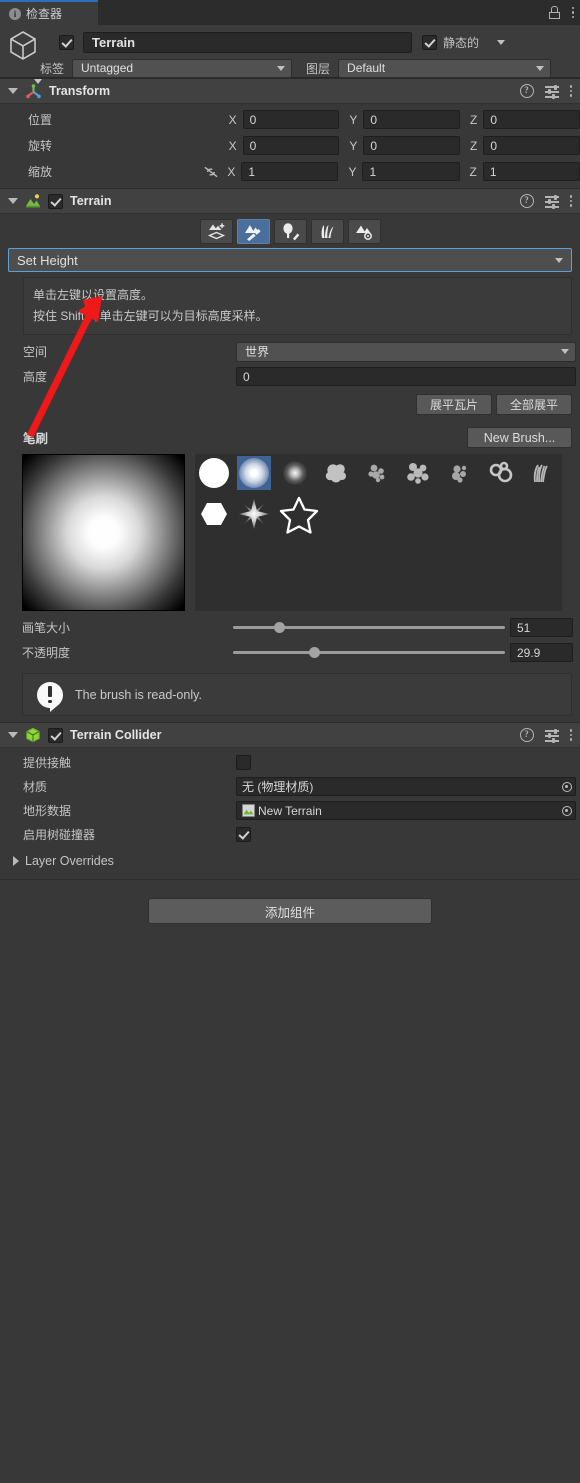 This screenshot has width=580, height=1483. What do you see at coordinates (406, 810) in the screenshot?
I see `terrain-data-object-field: New Terrain` at bounding box center [406, 810].